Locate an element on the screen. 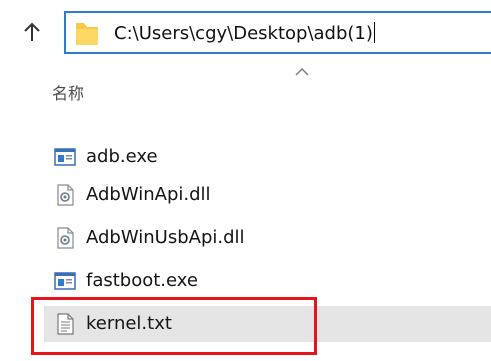  file-name: fastboot.exe is located at coordinates (142, 281).